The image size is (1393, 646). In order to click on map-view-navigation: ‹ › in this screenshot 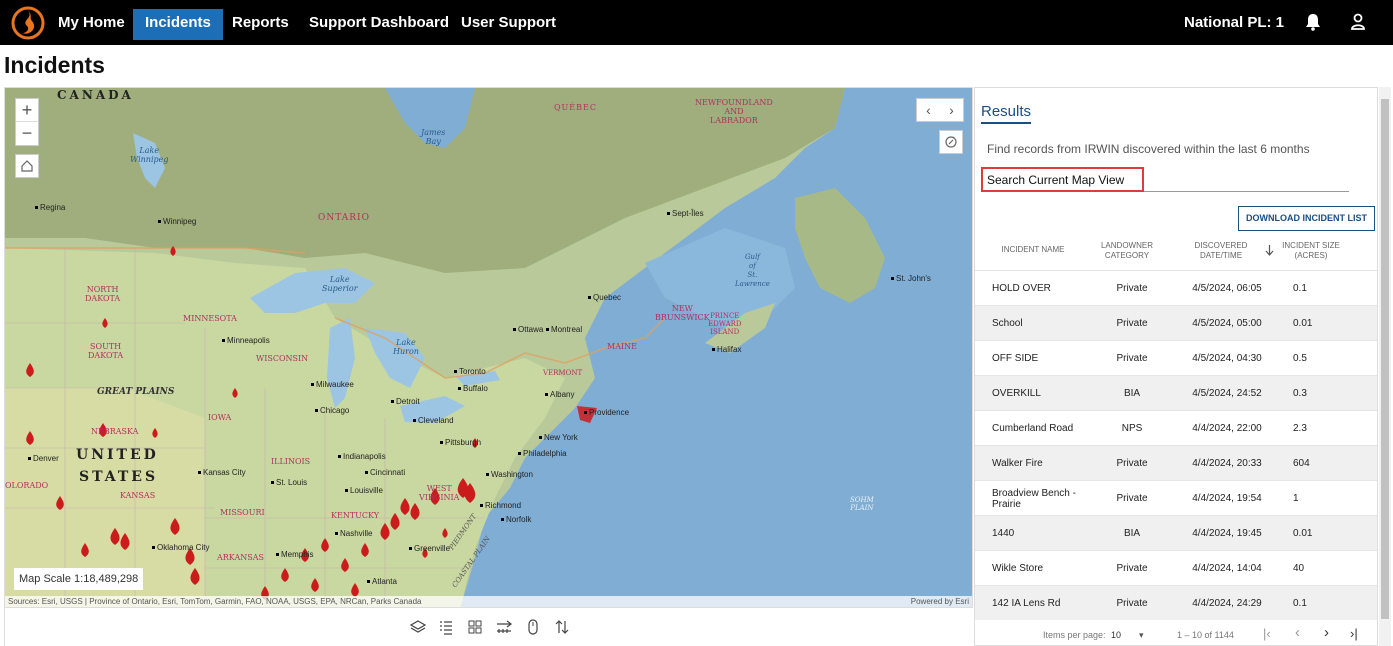, I will do `click(940, 110)`.